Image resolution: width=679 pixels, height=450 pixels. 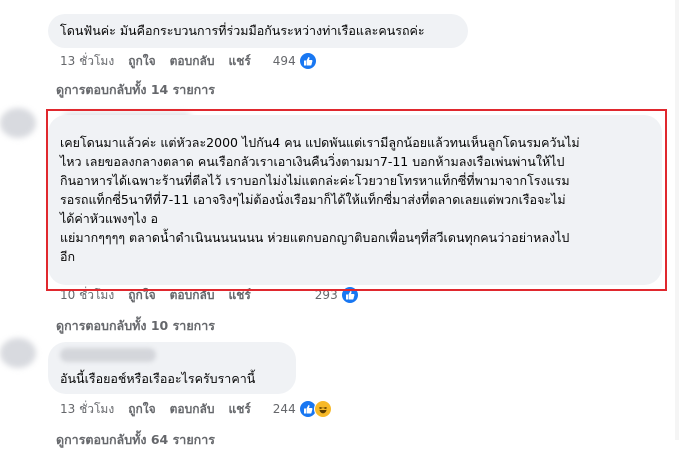 What do you see at coordinates (284, 409) in the screenshot?
I see `reaction-count: 244` at bounding box center [284, 409].